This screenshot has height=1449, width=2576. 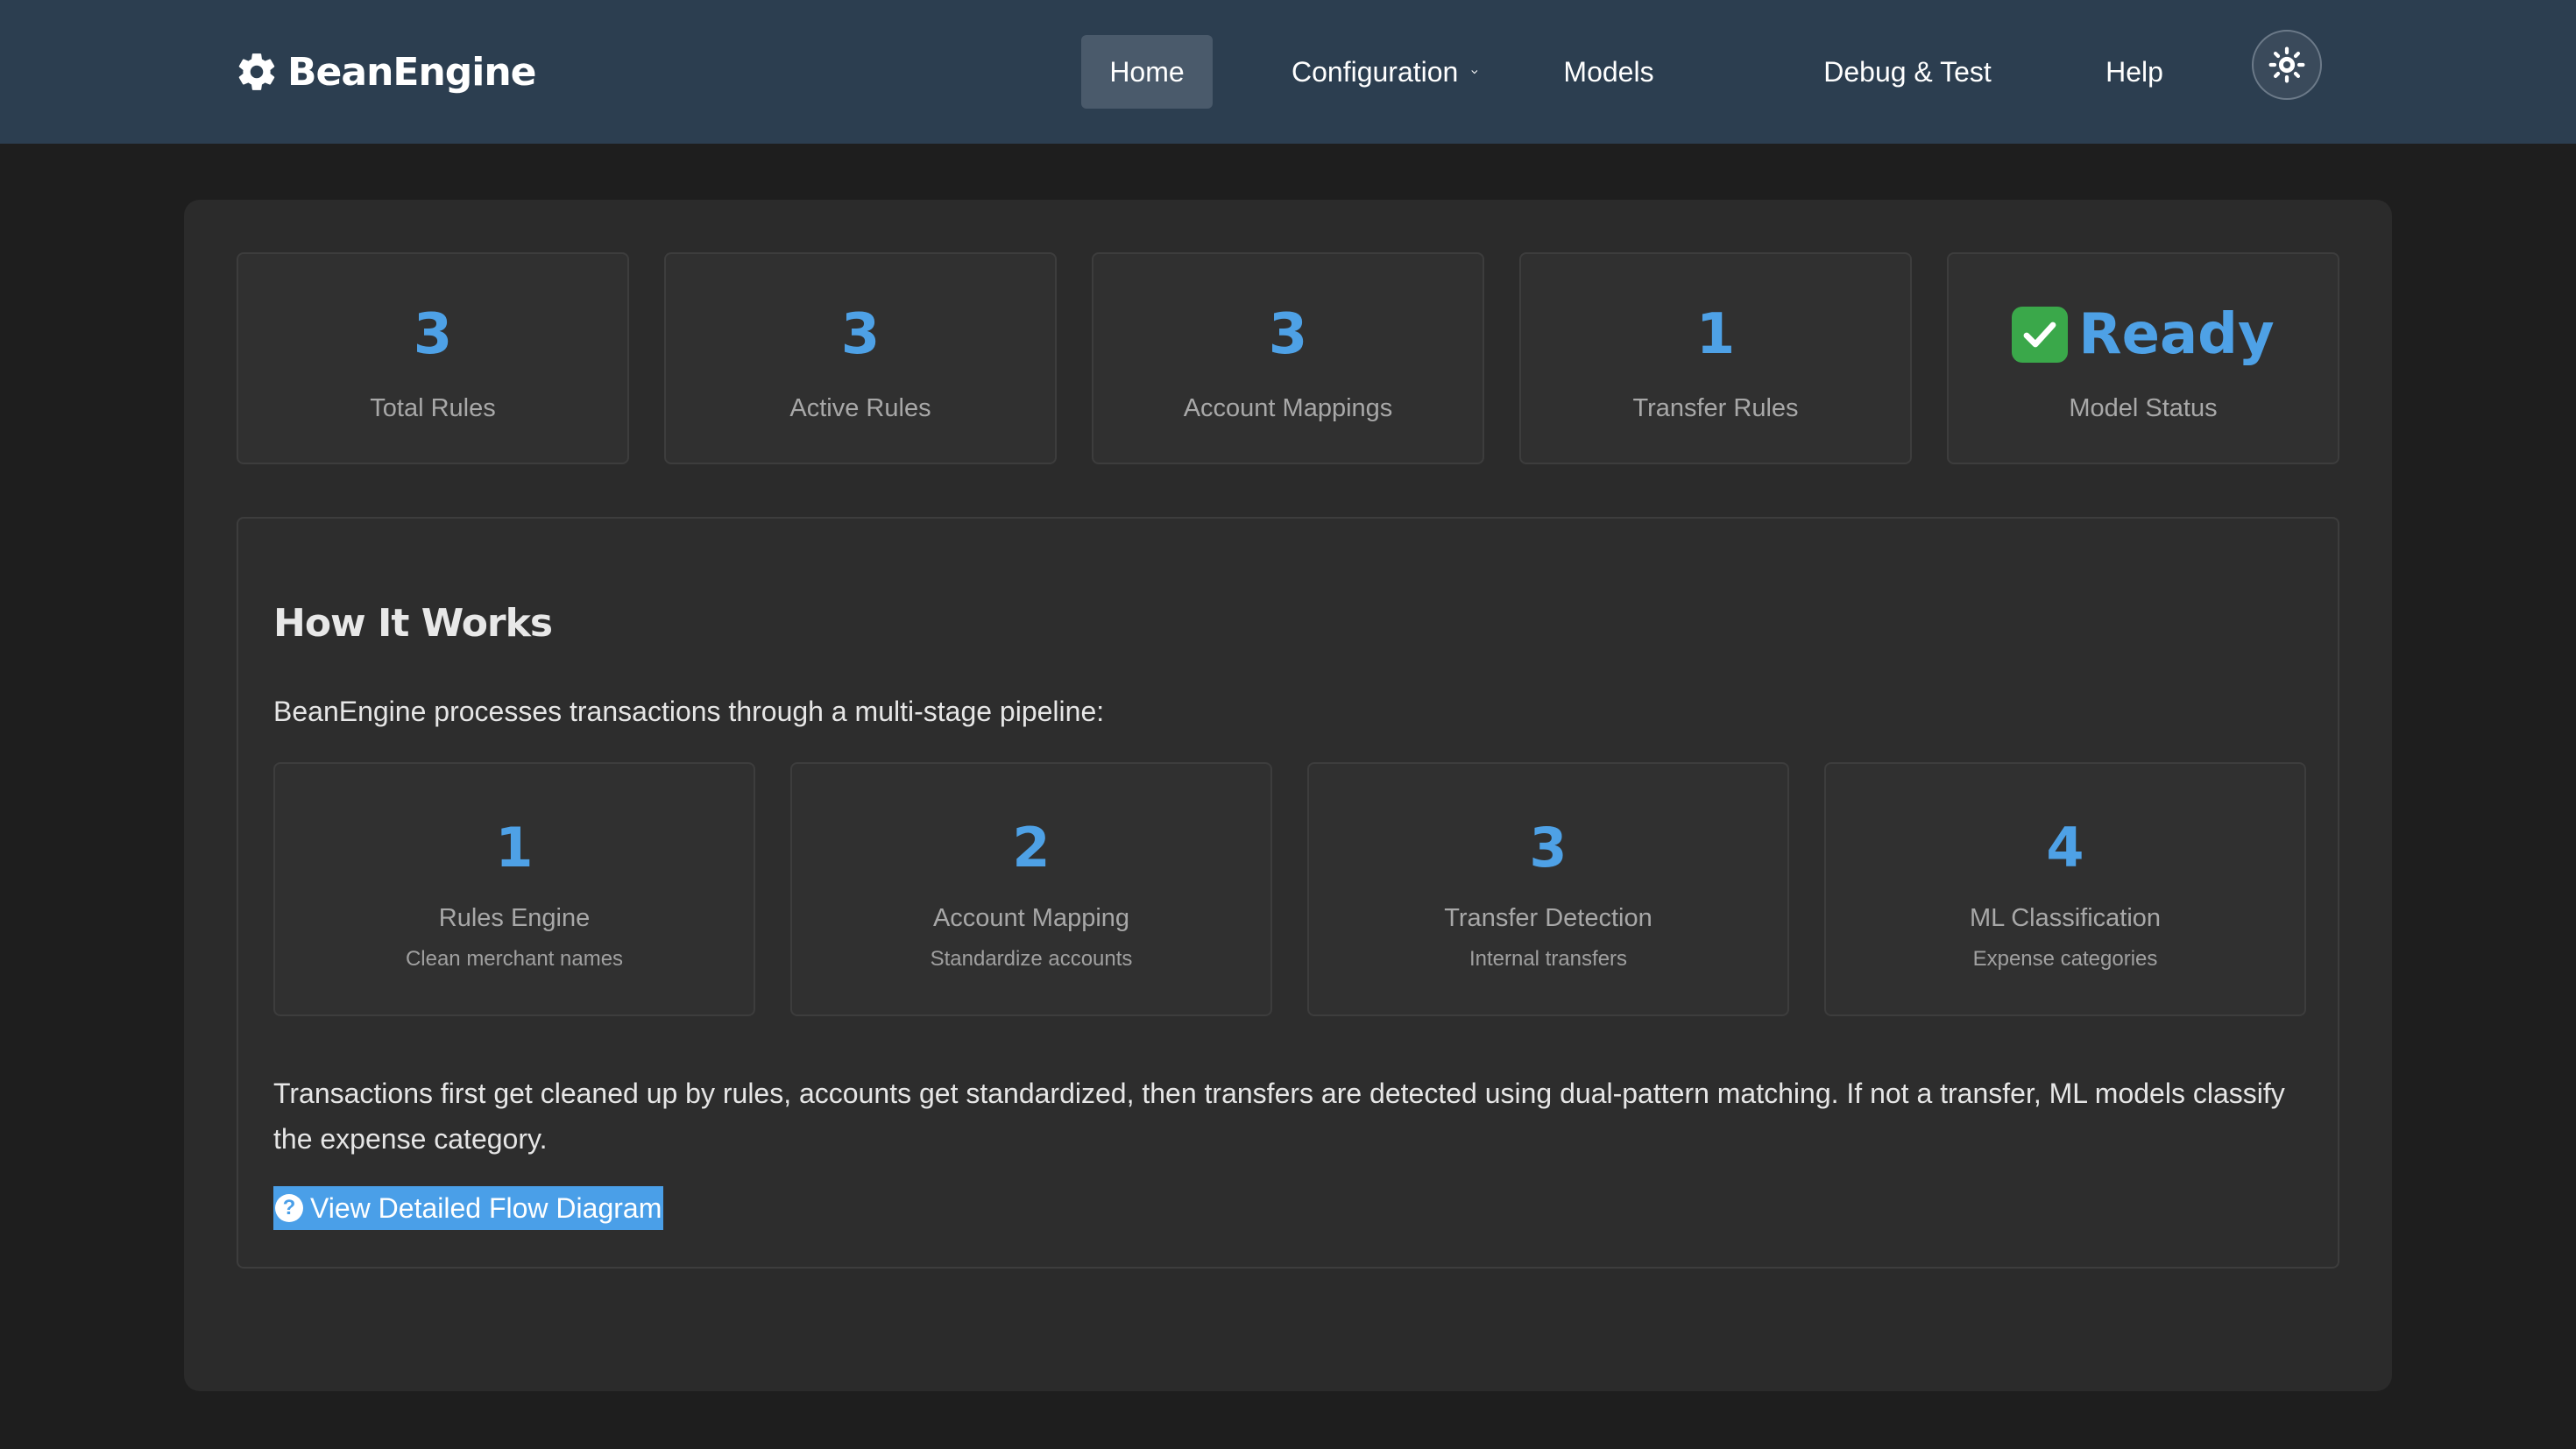 I want to click on nav-configuration-label: Configuration, so click(x=1375, y=72).